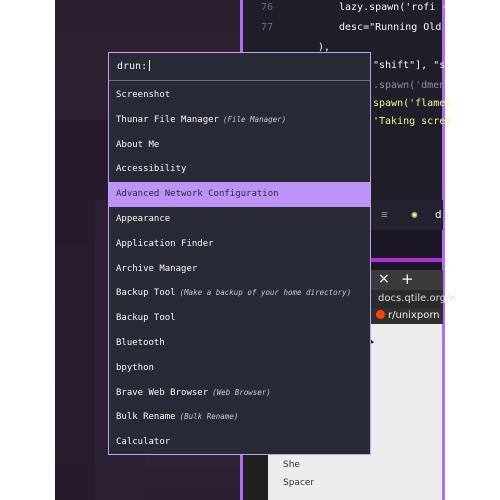 The width and height of the screenshot is (500, 500). Describe the element at coordinates (239, 368) in the screenshot. I see `rofi-entry: bpython` at that location.